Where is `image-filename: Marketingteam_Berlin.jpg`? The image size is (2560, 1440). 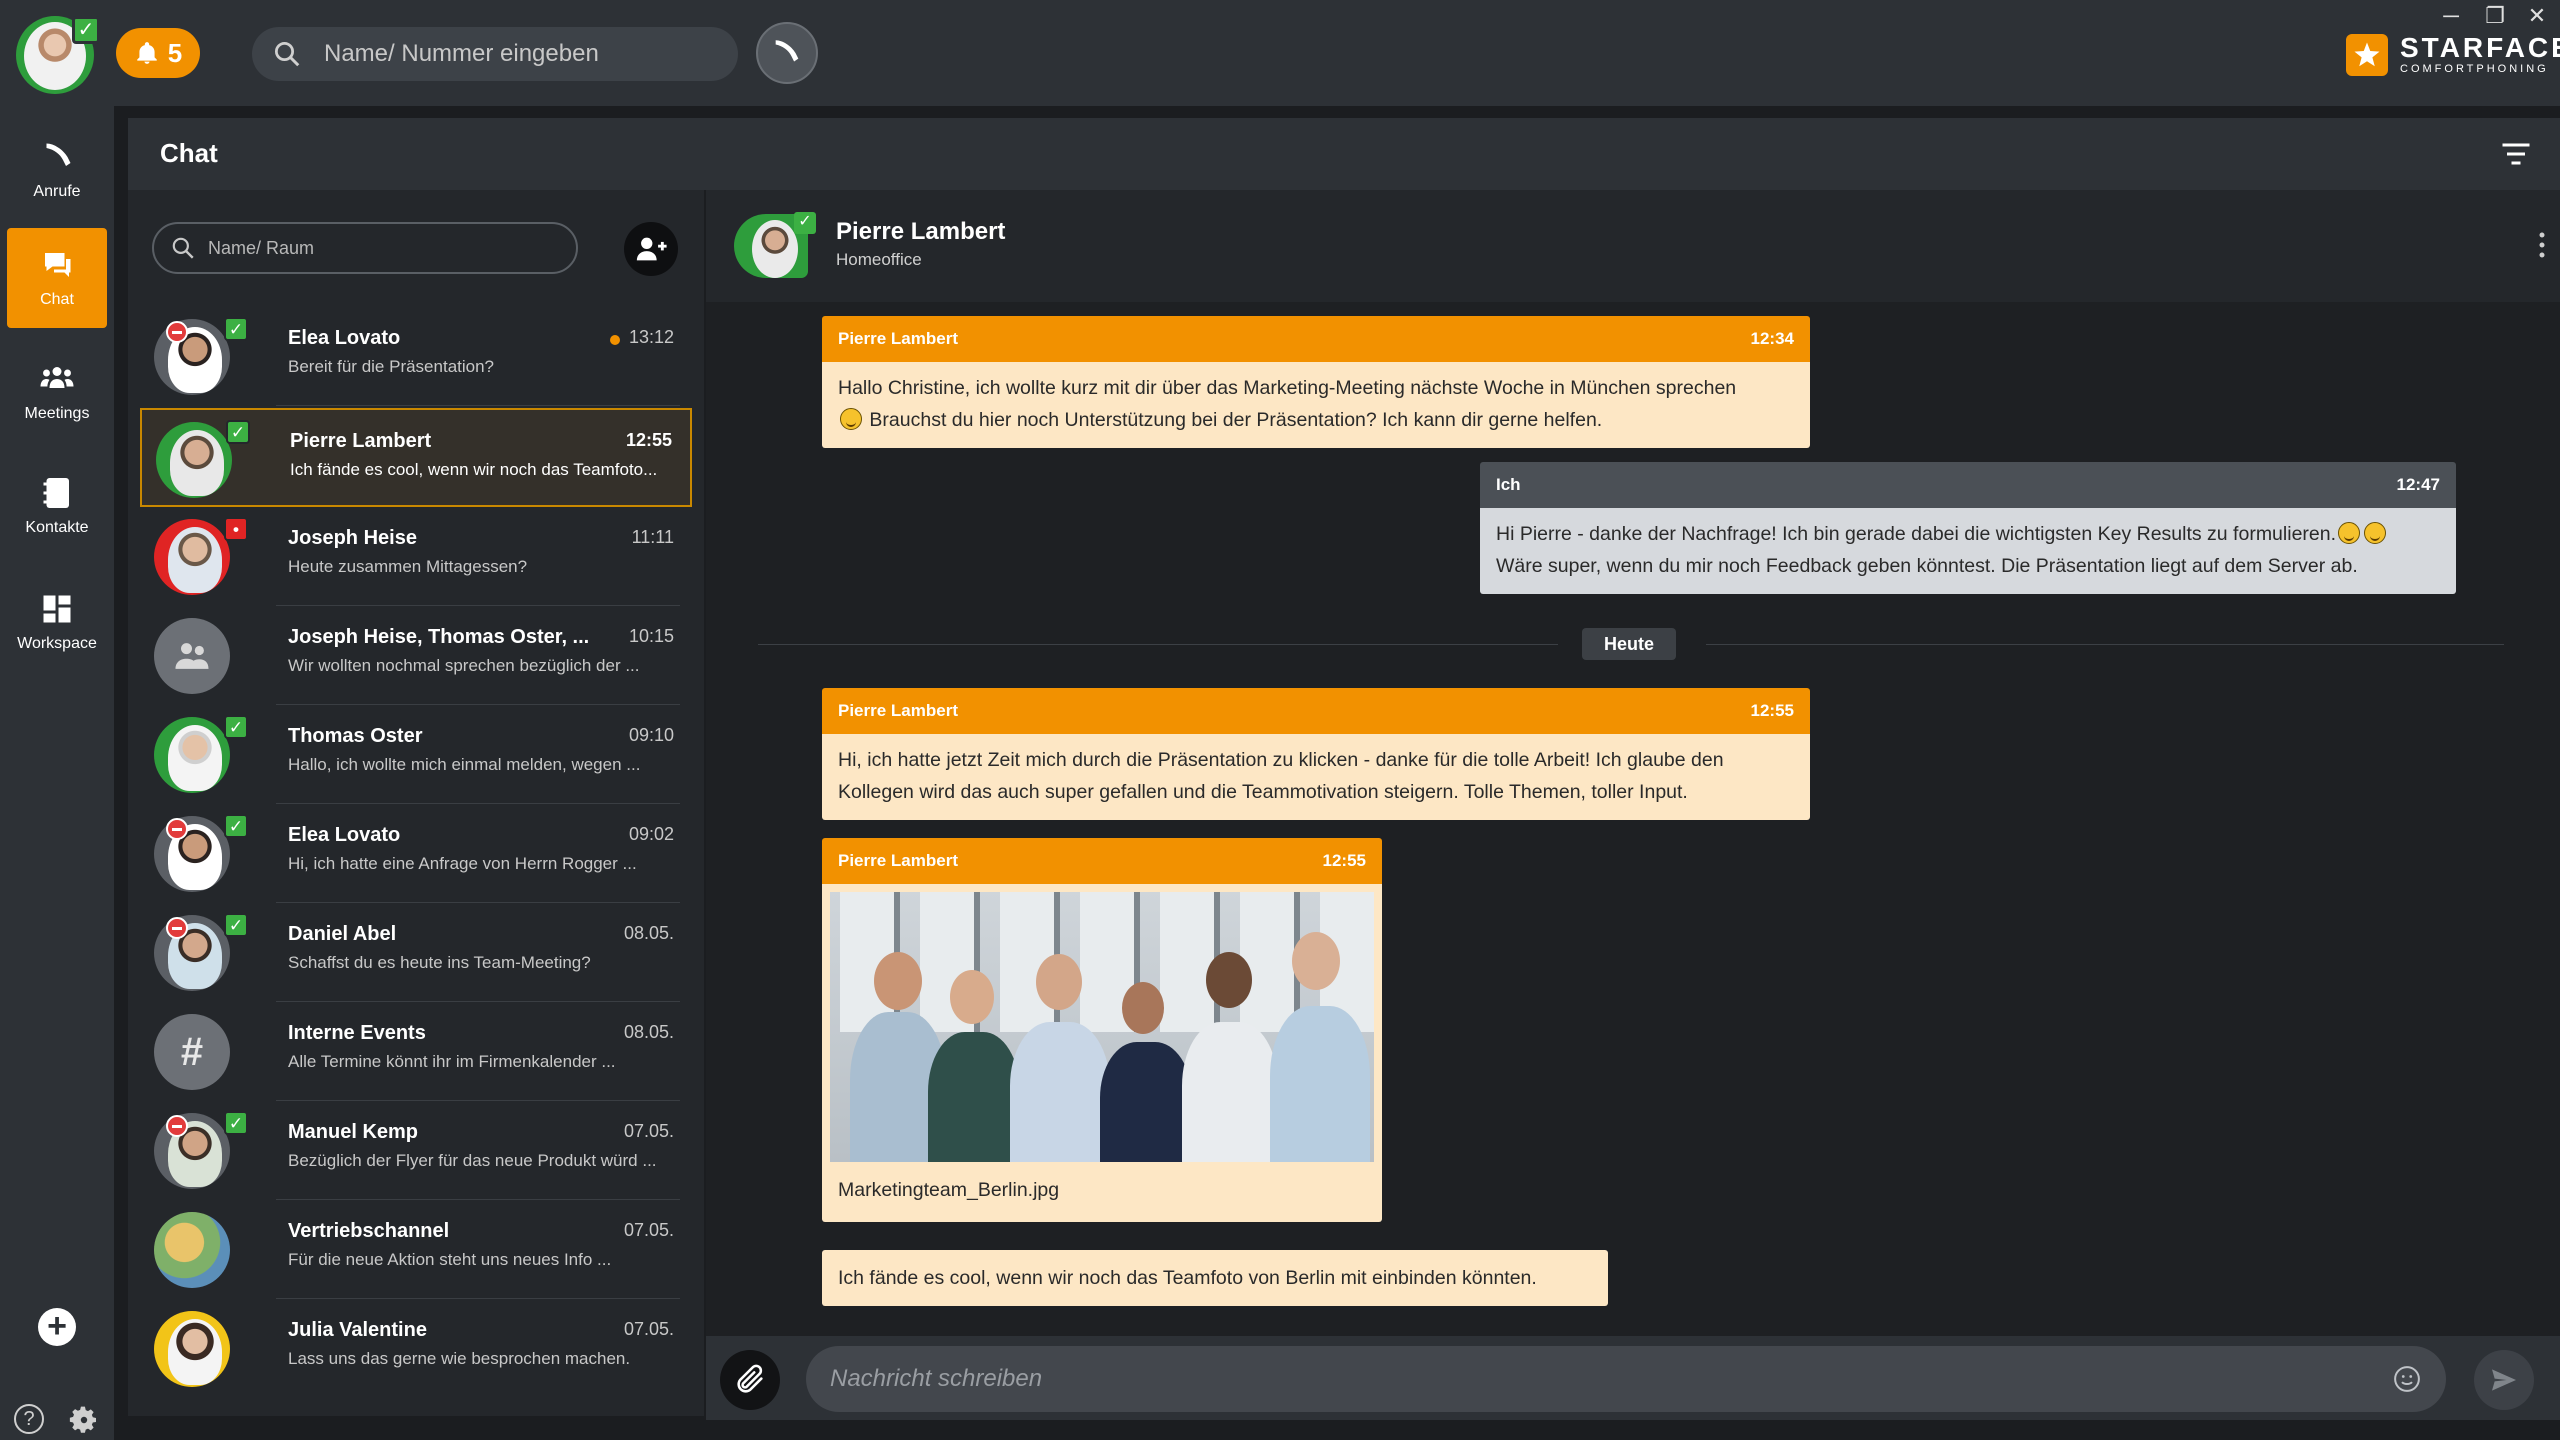
image-filename: Marketingteam_Berlin.jpg is located at coordinates (948, 1190).